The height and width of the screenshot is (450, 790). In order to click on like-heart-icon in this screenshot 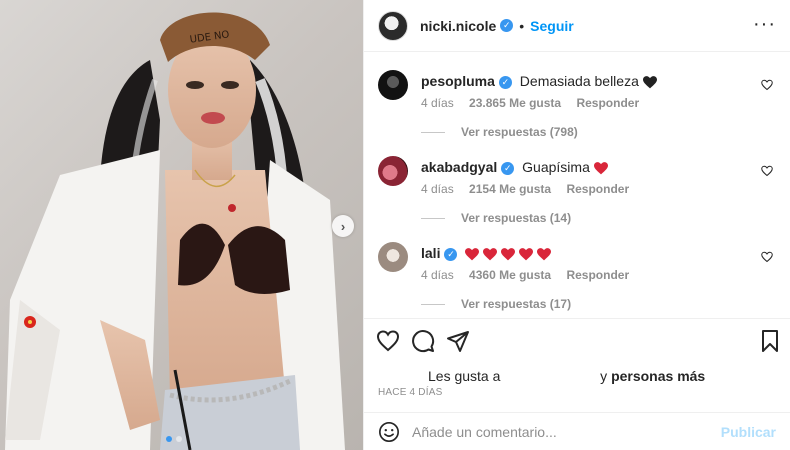, I will do `click(388, 341)`.